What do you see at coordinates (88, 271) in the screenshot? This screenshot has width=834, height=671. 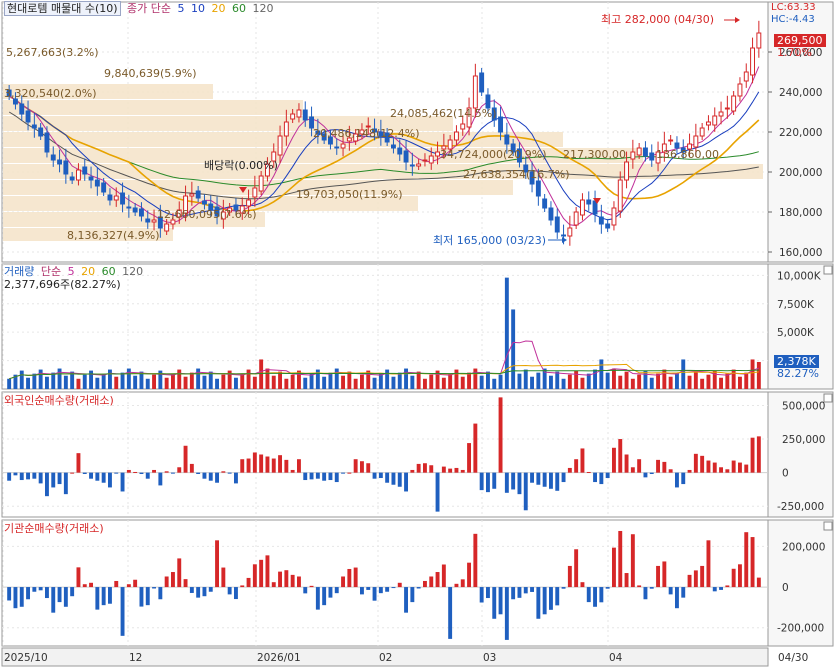 I see `vol-ma-20: 20` at bounding box center [88, 271].